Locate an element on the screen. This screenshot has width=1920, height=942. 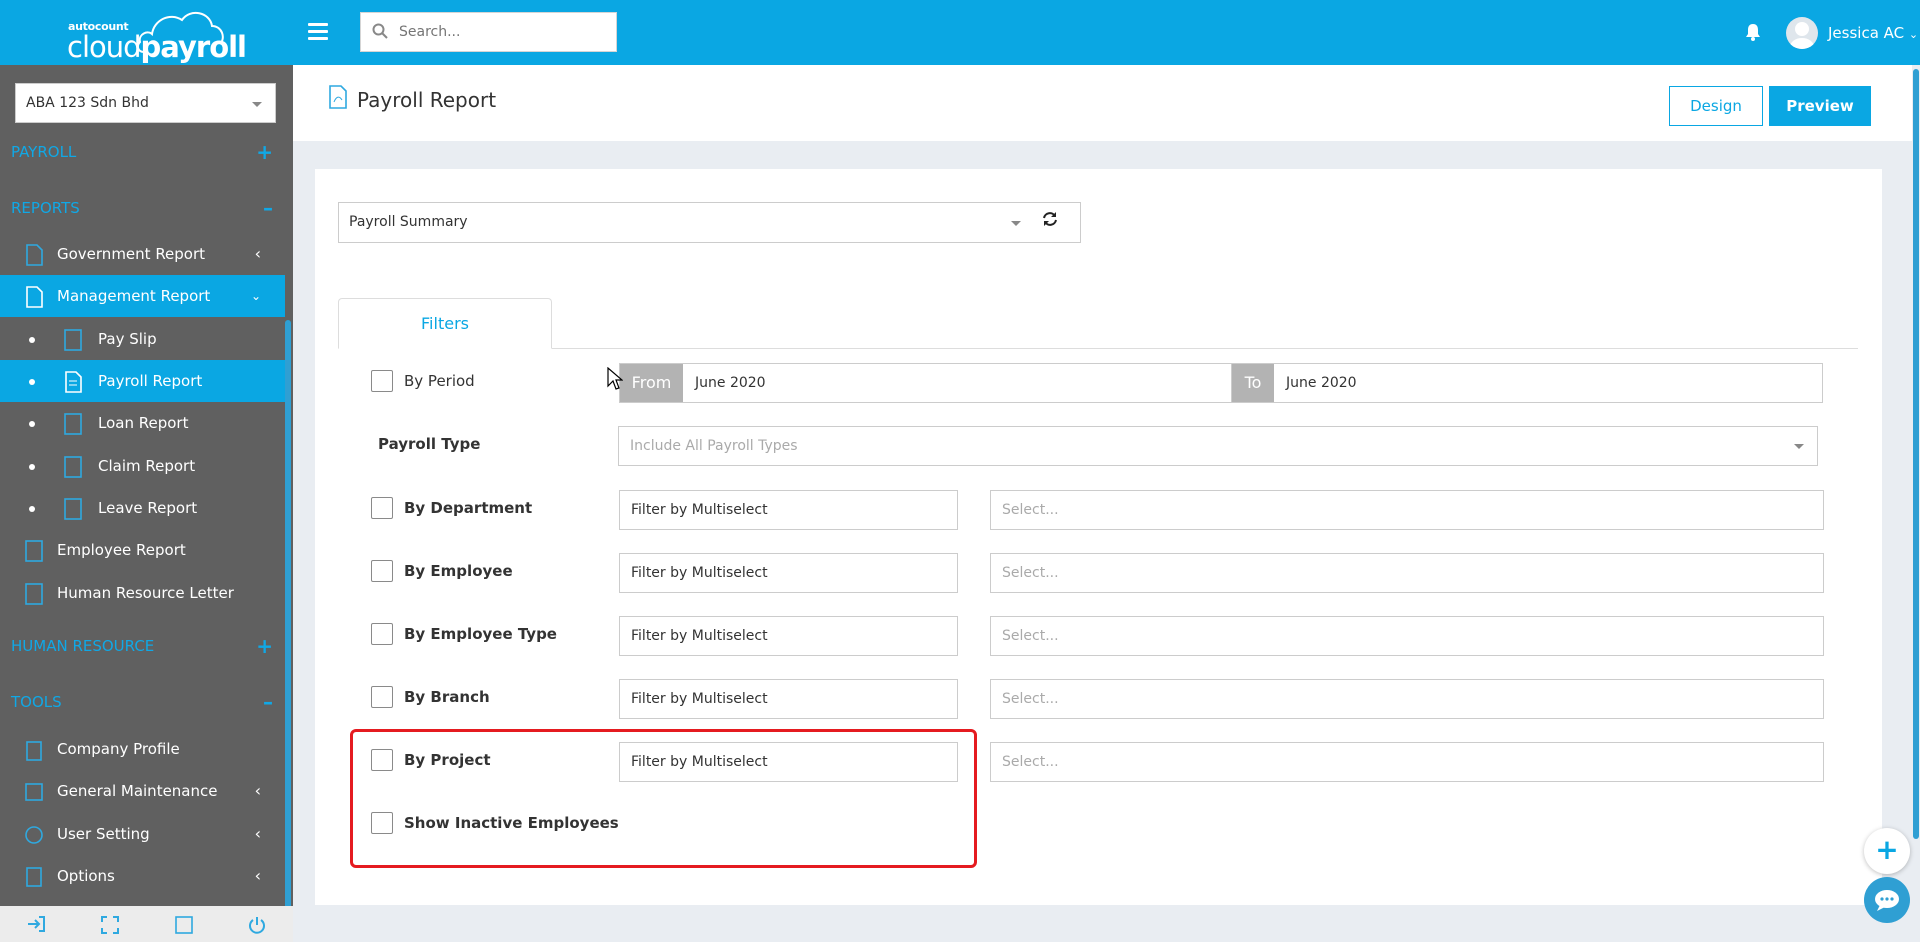
sidebar-item-employee-report: Employee Report is located at coordinates (142, 550).